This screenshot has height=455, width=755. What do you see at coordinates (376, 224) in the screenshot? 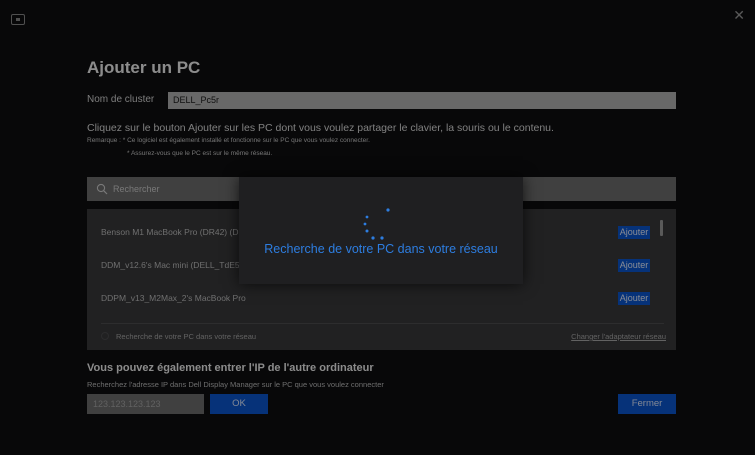
I see `loading-spinner-icon` at bounding box center [376, 224].